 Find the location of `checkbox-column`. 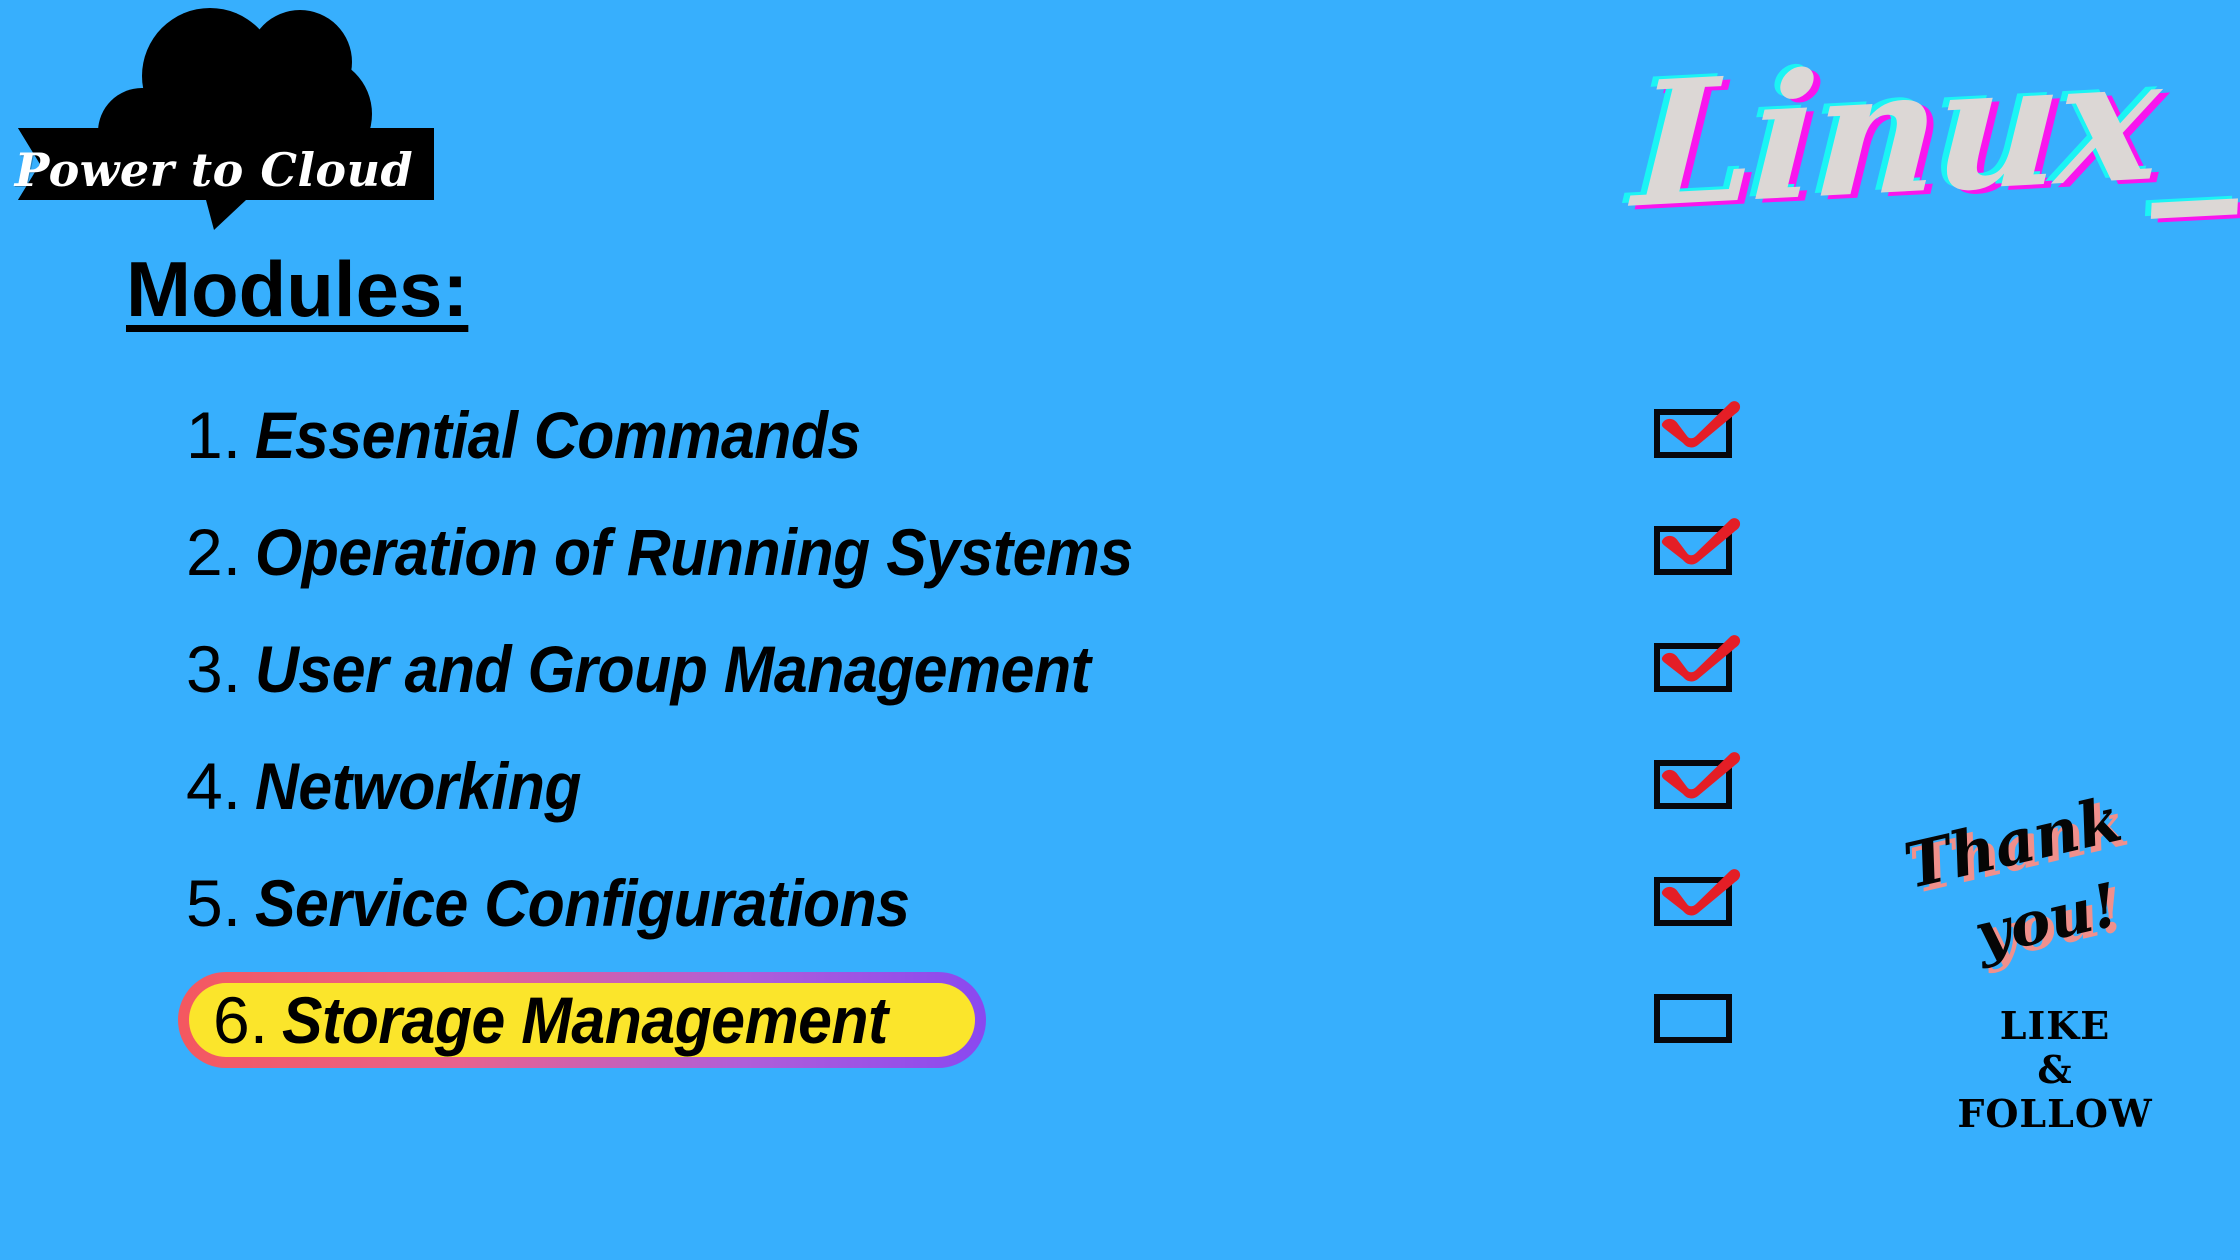

checkbox-column is located at coordinates (1714, 727).